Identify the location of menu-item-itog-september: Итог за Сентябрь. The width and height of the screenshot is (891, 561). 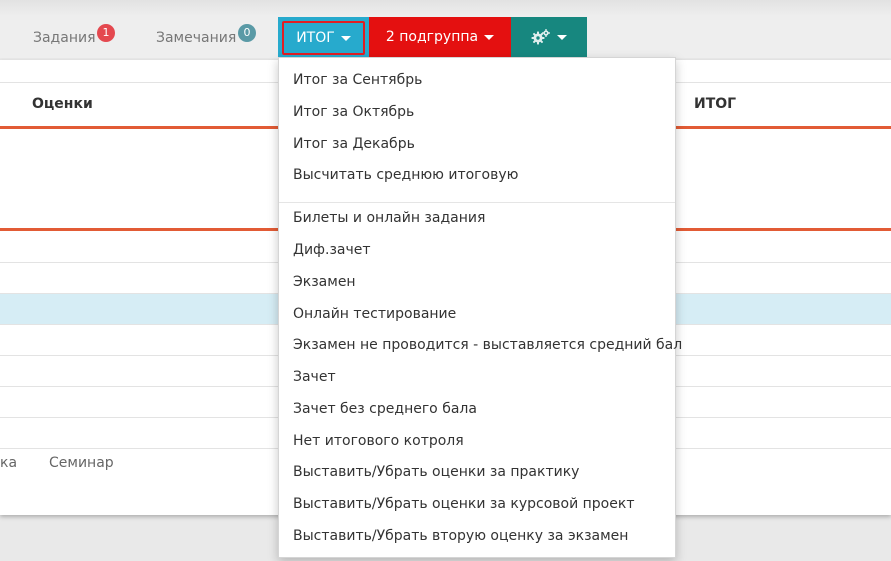
(357, 80).